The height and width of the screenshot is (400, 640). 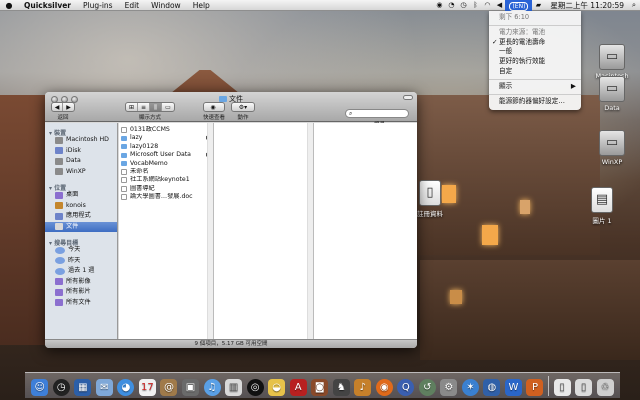 I want to click on network-icon: ◍, so click(x=492, y=387).